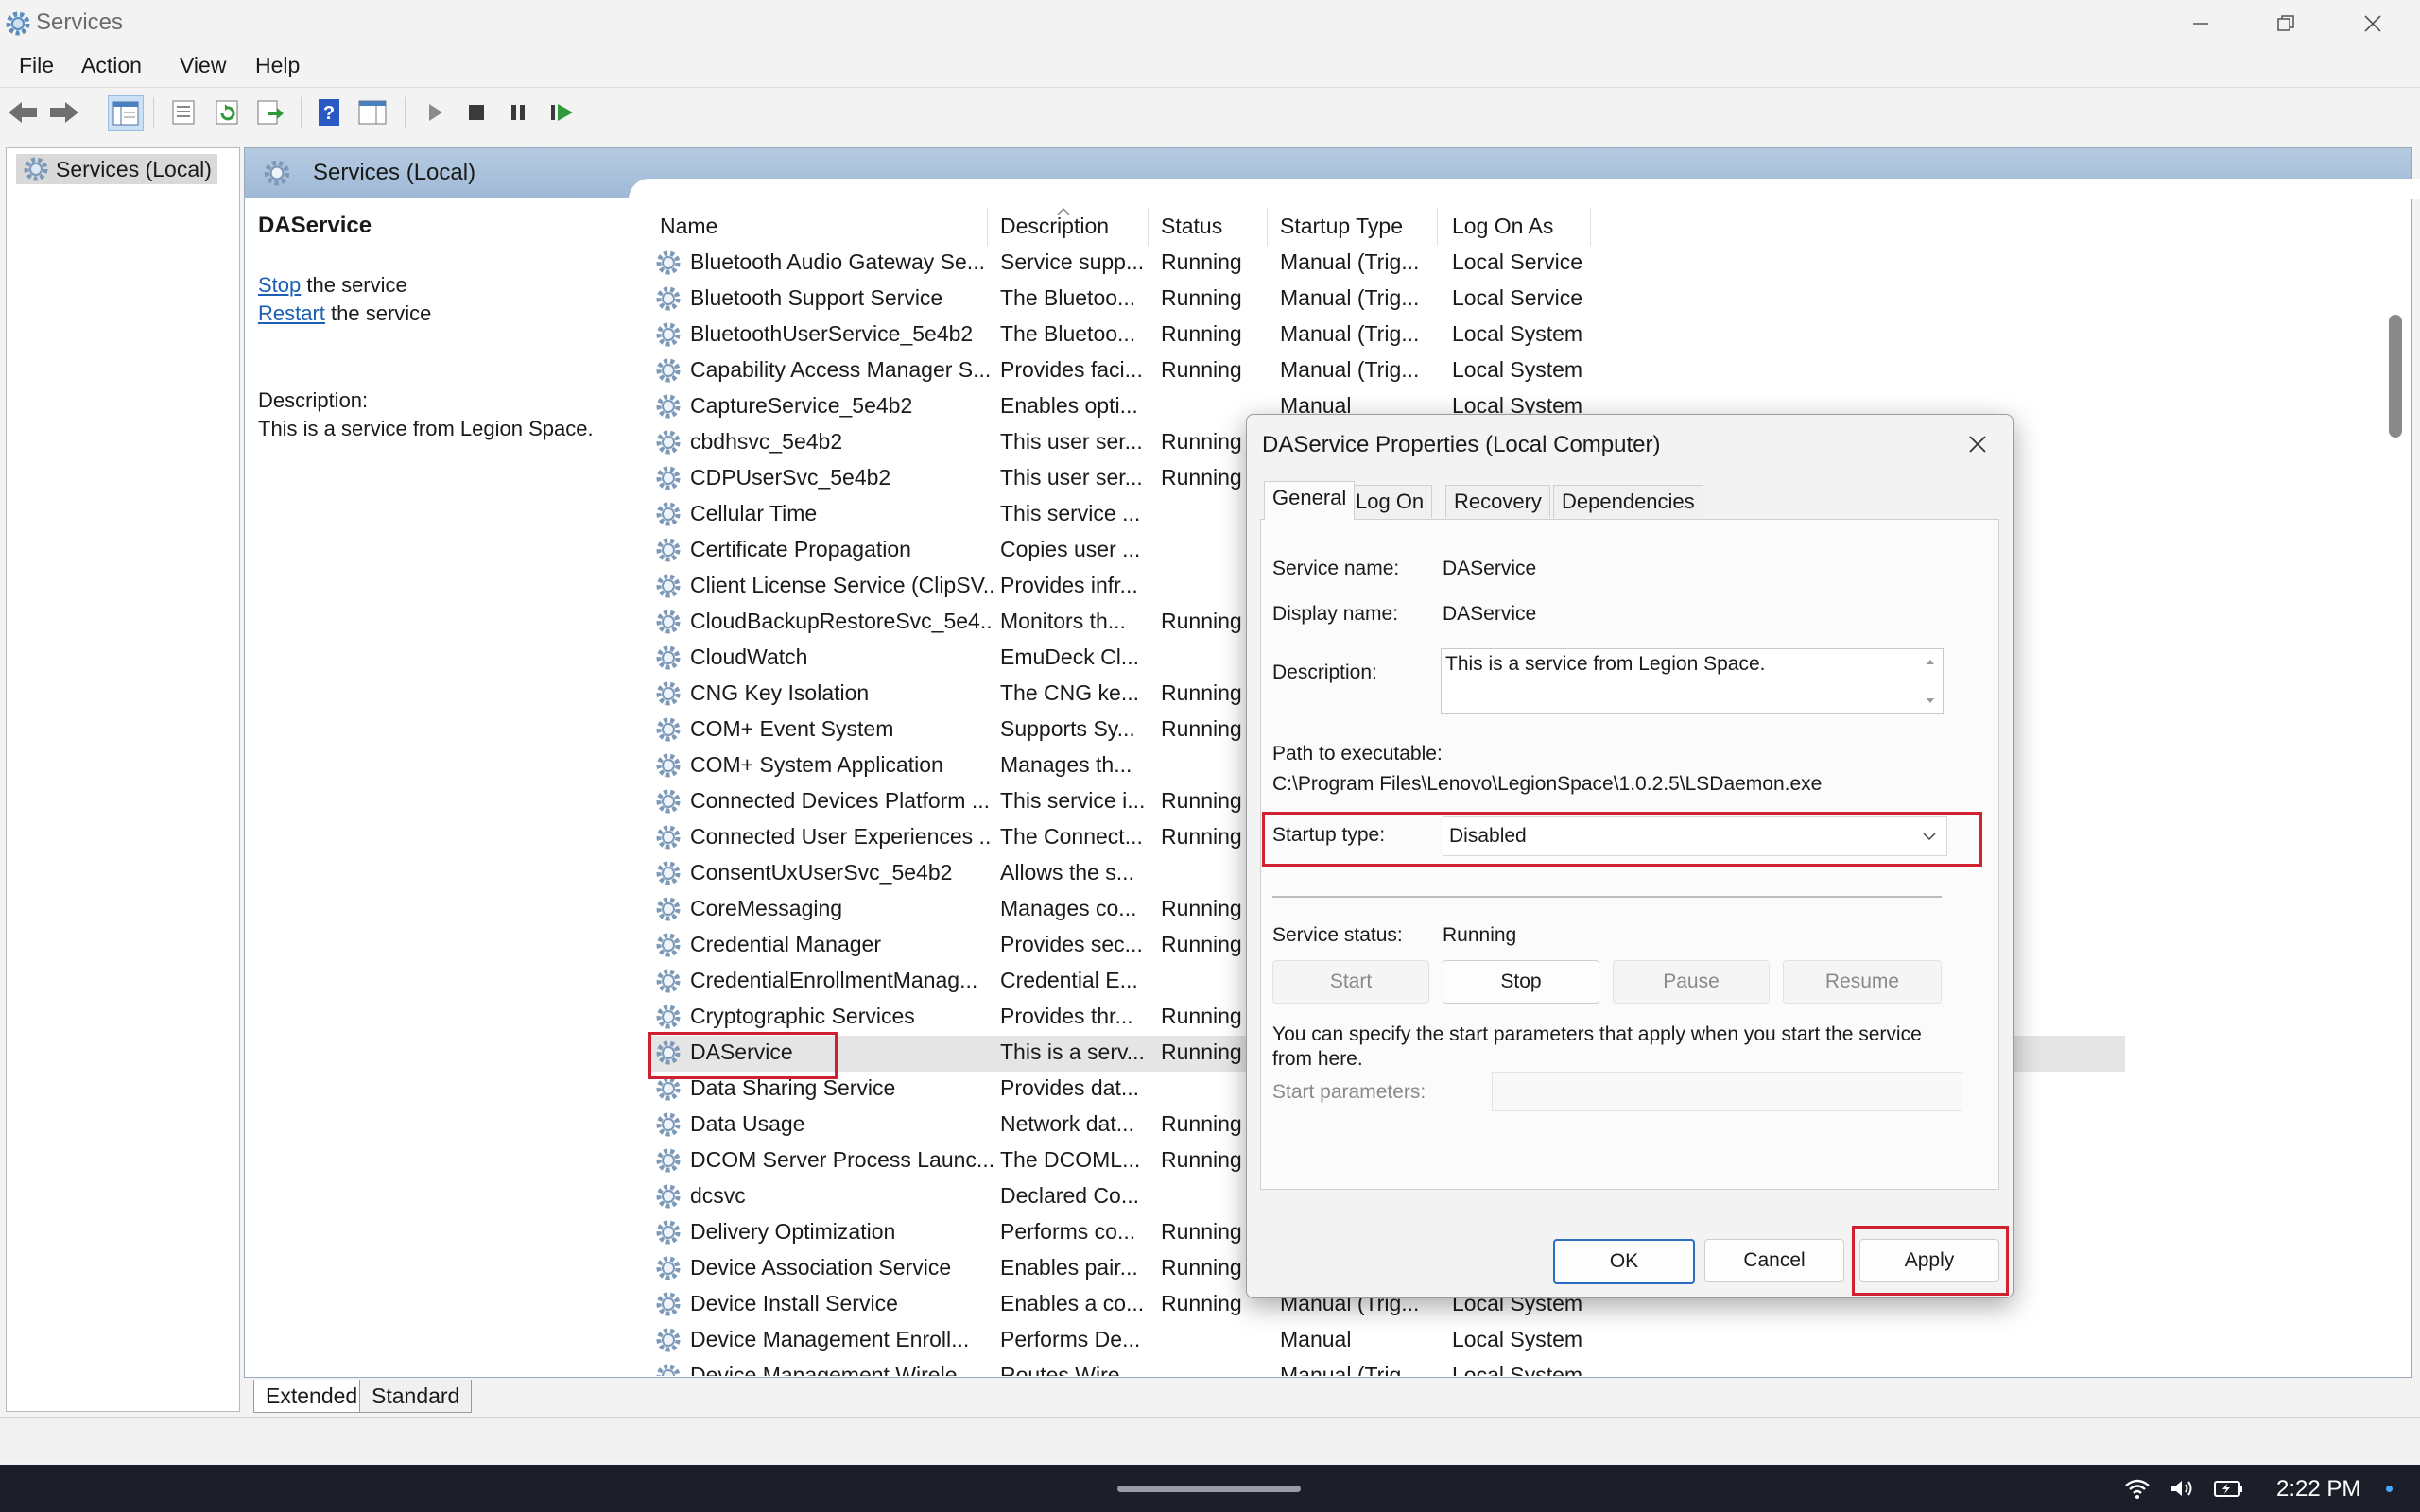 The image size is (2420, 1512). Describe the element at coordinates (2285, 23) in the screenshot. I see `restore-button` at that location.